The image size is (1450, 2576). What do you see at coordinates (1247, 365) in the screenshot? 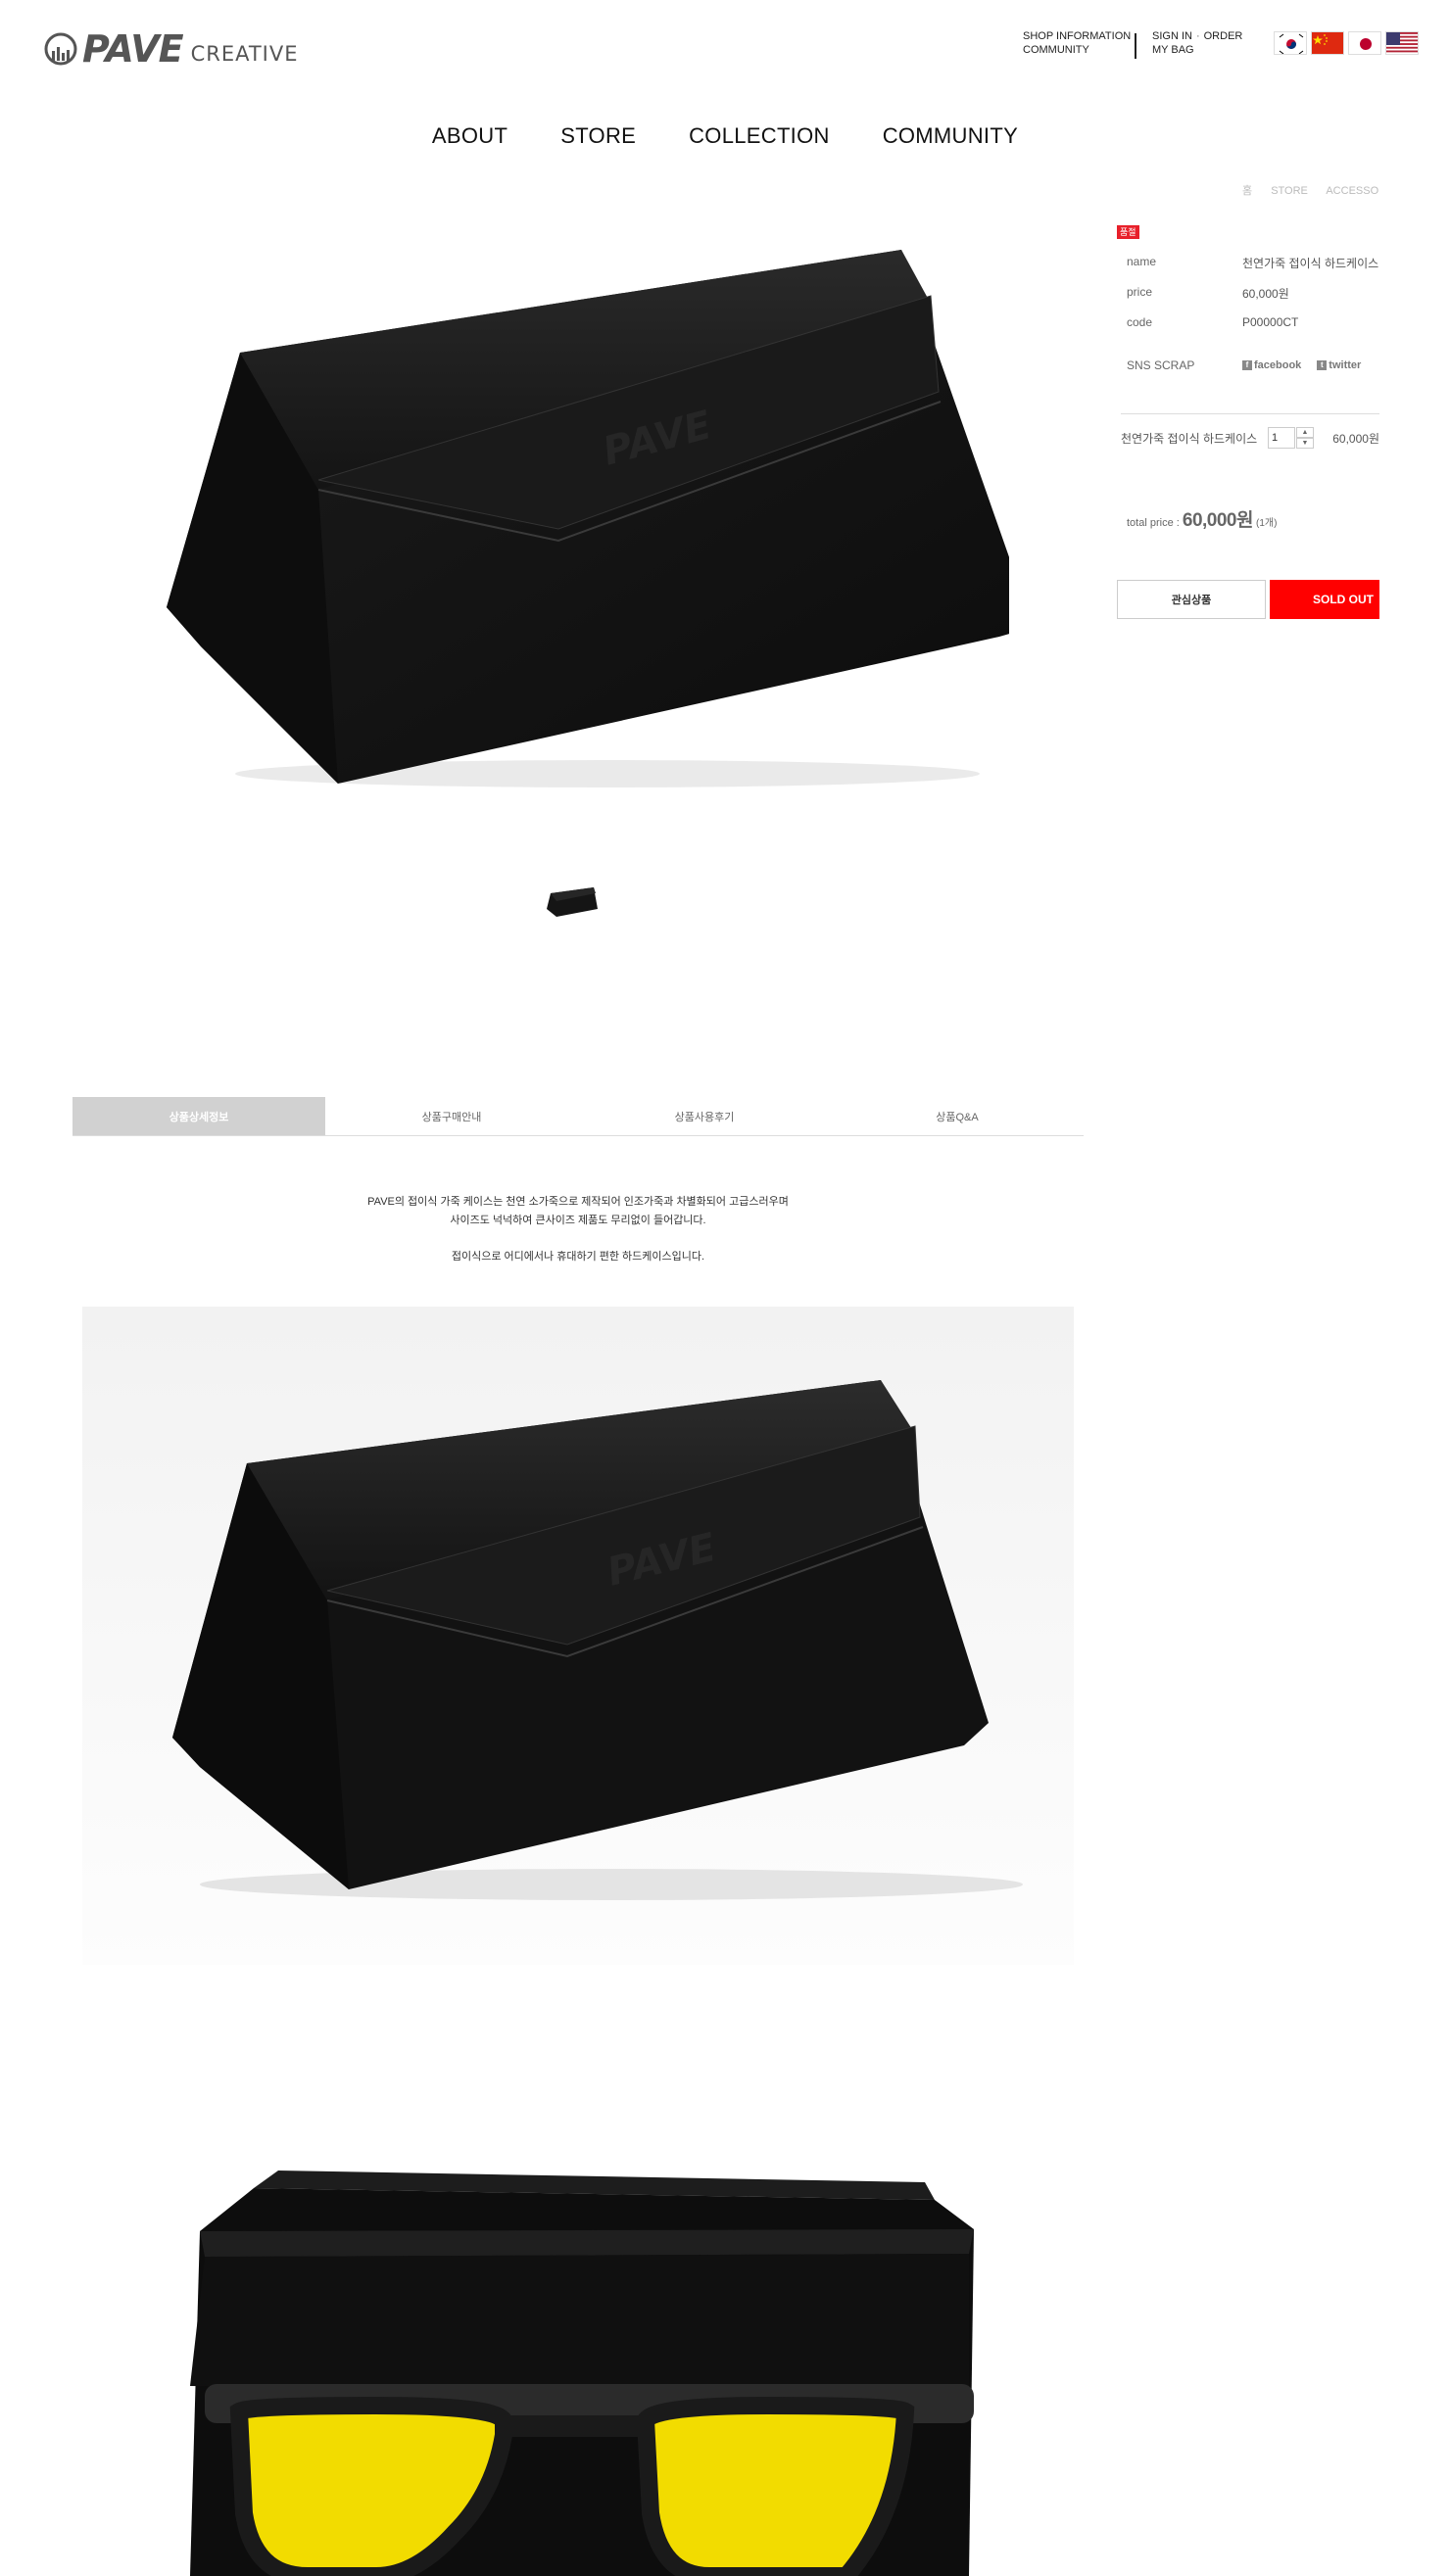
I see `facebook-icon: f` at bounding box center [1247, 365].